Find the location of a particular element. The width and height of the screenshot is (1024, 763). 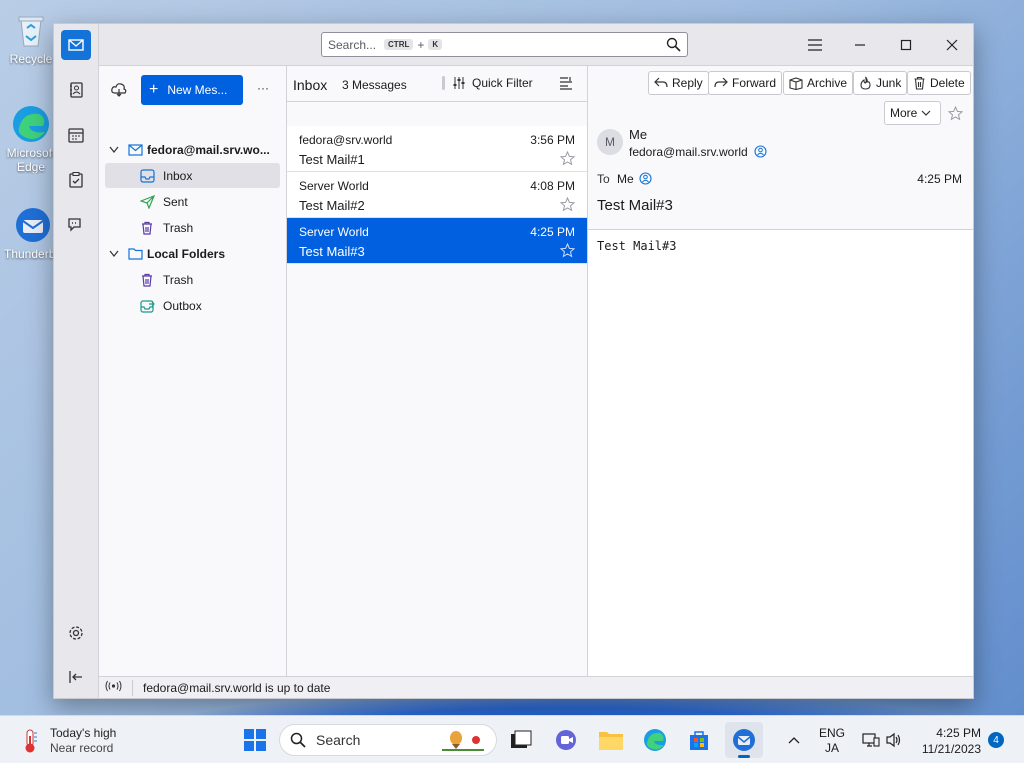

space-chat-button is located at coordinates (76, 225).